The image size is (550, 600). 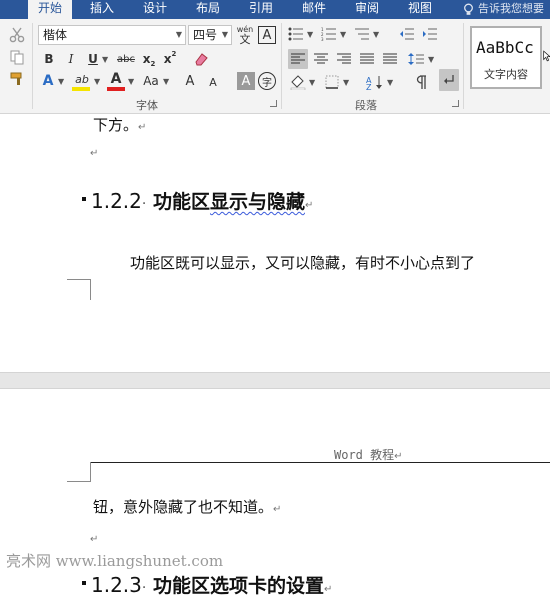 I want to click on justify-button, so click(x=367, y=59).